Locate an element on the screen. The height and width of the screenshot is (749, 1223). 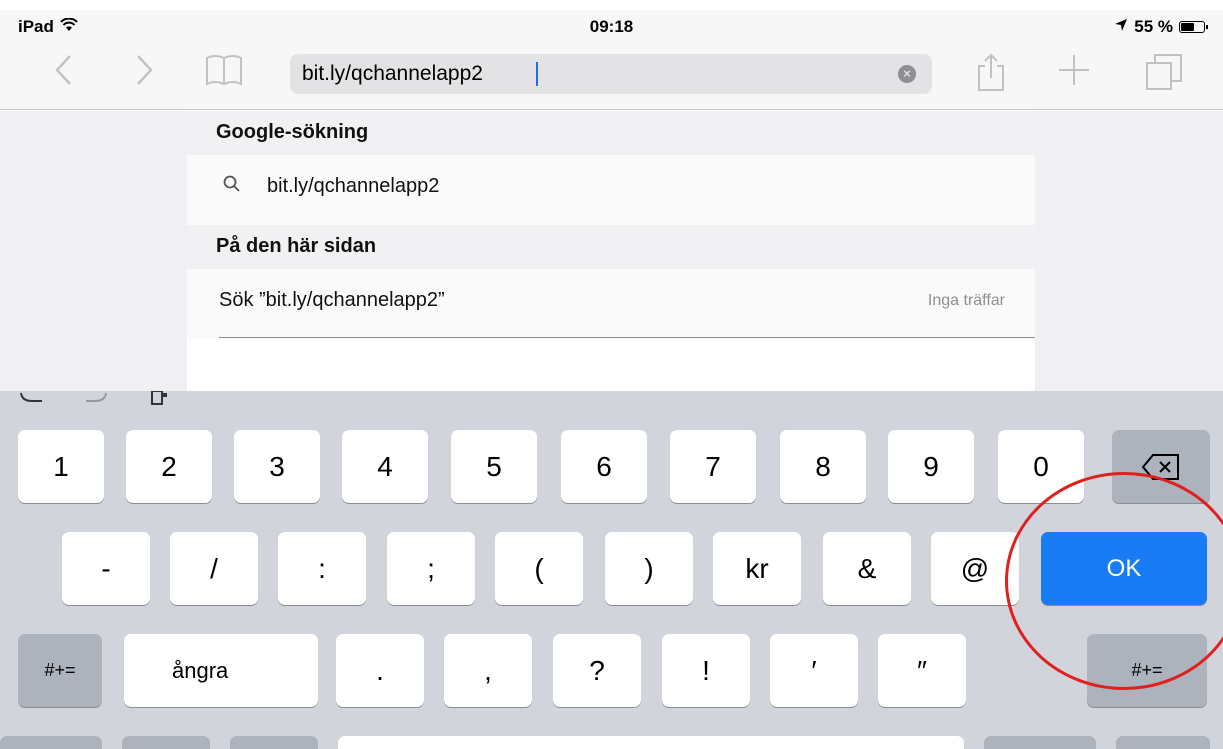
key-4: 4 is located at coordinates (385, 466).